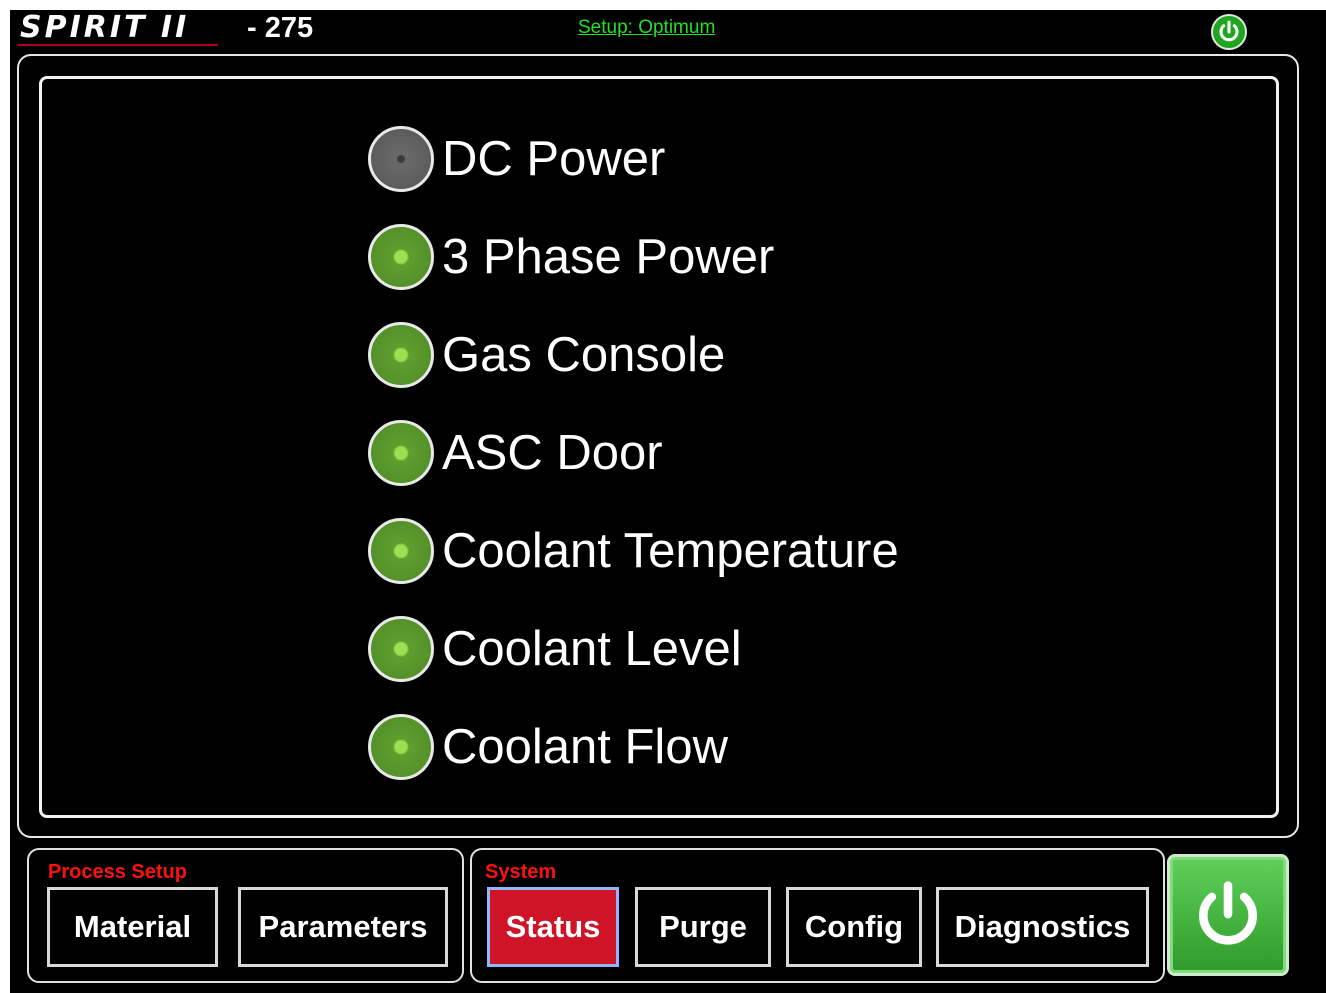 The image size is (1326, 993). Describe the element at coordinates (280, 28) in the screenshot. I see `machine-number: - 275` at that location.